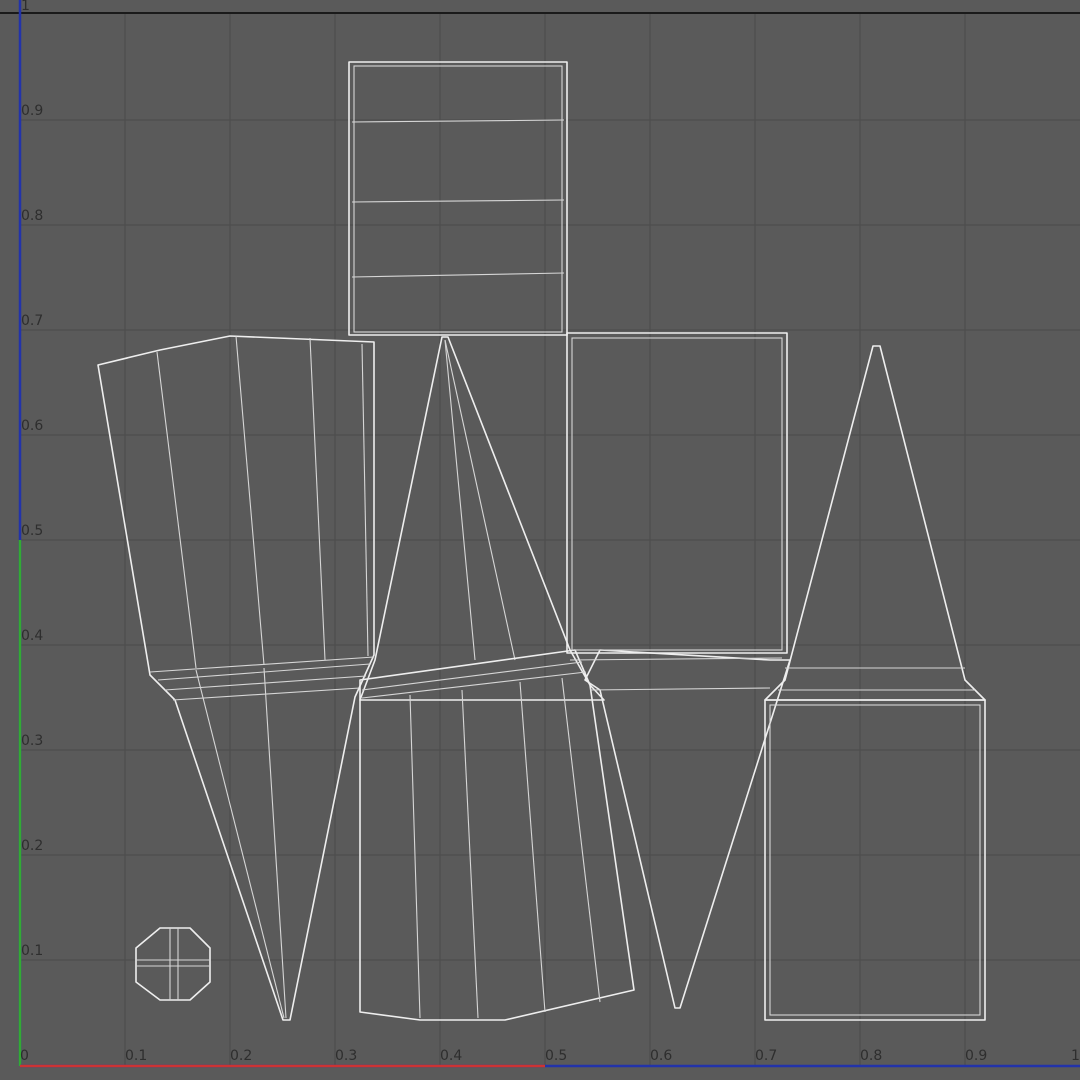  What do you see at coordinates (32, 321) in the screenshot?
I see `y-tick-label: 0.7` at bounding box center [32, 321].